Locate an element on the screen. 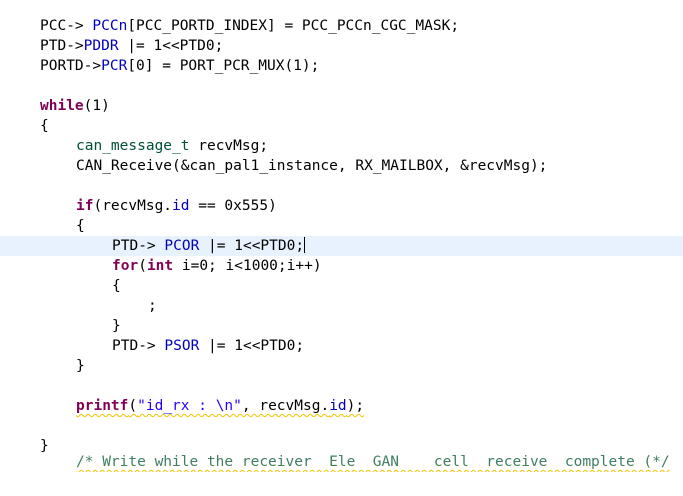 Image resolution: width=683 pixels, height=496 pixels. code-line: printf("id_rx : \n", recvMsg.id); is located at coordinates (341, 406).